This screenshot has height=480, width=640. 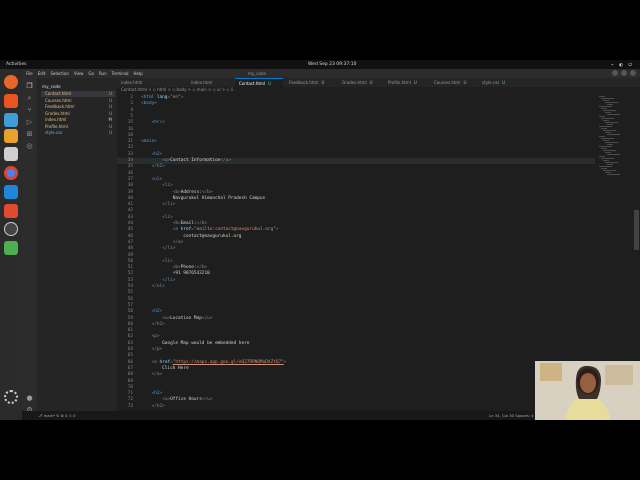 What do you see at coordinates (11, 397) in the screenshot?
I see `show-apps-icon` at bounding box center [11, 397].